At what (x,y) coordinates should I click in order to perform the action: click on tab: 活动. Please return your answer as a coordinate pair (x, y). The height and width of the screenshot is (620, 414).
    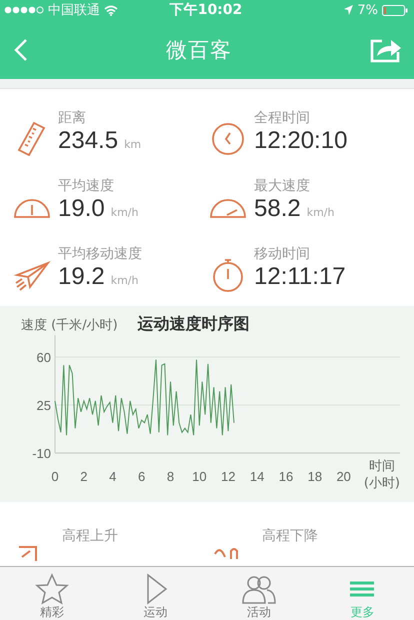
    Looking at the image, I should click on (258, 593).